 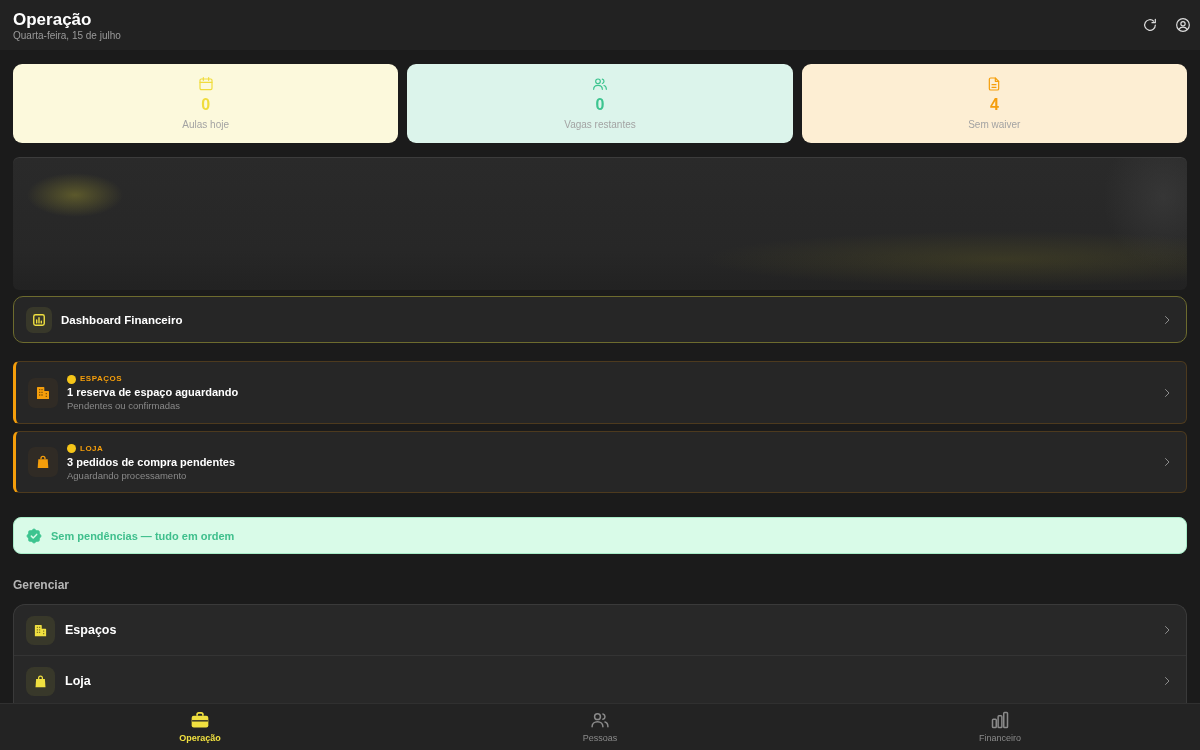 I want to click on page-title: Operação, so click(x=52, y=20).